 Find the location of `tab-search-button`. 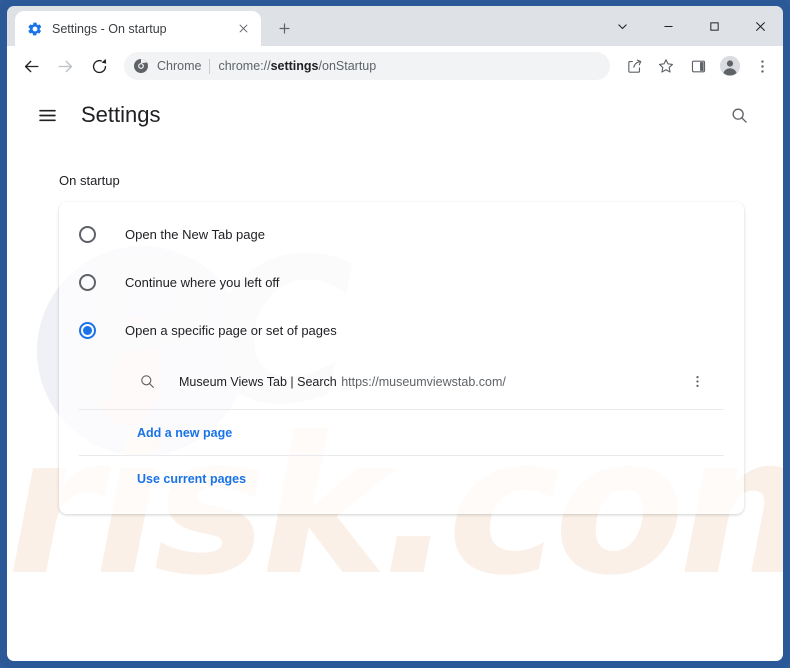

tab-search-button is located at coordinates (622, 26).